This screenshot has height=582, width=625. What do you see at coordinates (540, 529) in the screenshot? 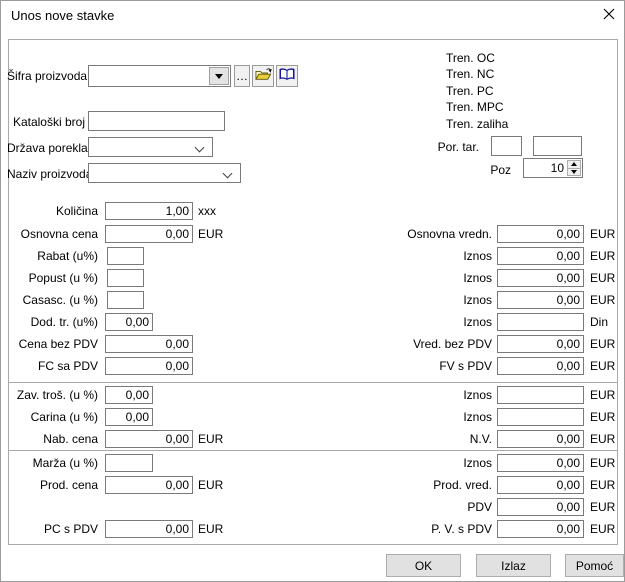
I see `pv-s-pdv-field` at bounding box center [540, 529].